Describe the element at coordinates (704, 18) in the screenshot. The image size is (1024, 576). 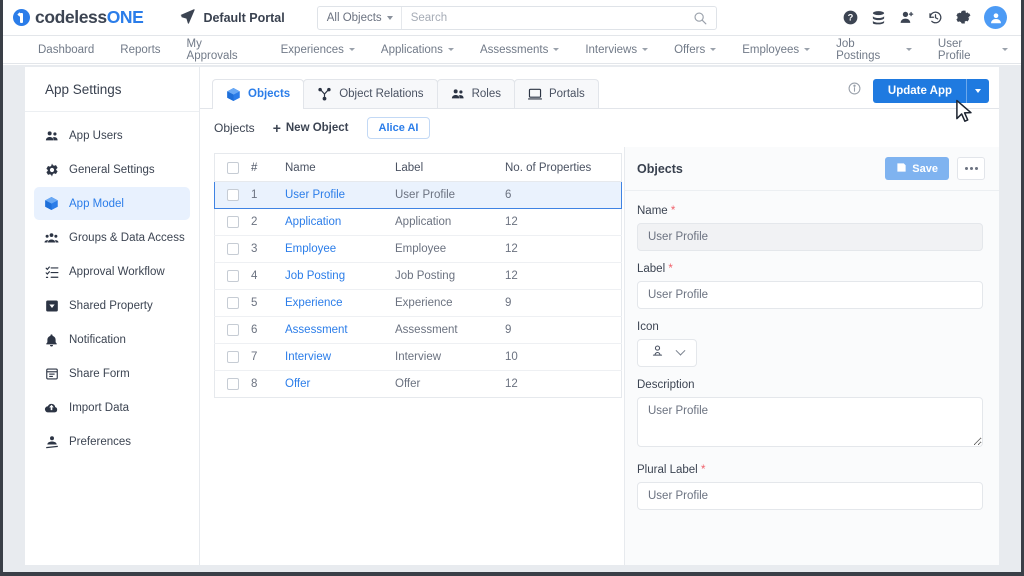
I see `search-icon` at that location.